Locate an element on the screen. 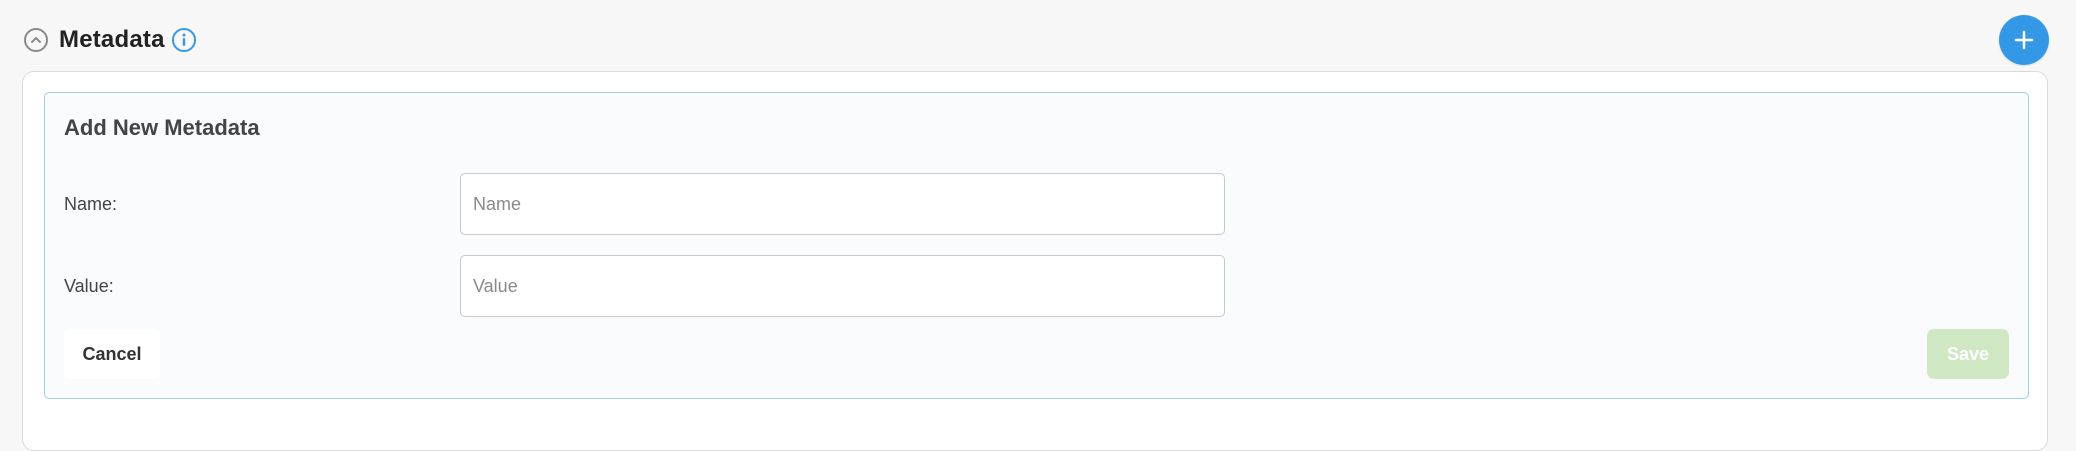 Image resolution: width=2076 pixels, height=451 pixels. chevron-up-icon is located at coordinates (36, 40).